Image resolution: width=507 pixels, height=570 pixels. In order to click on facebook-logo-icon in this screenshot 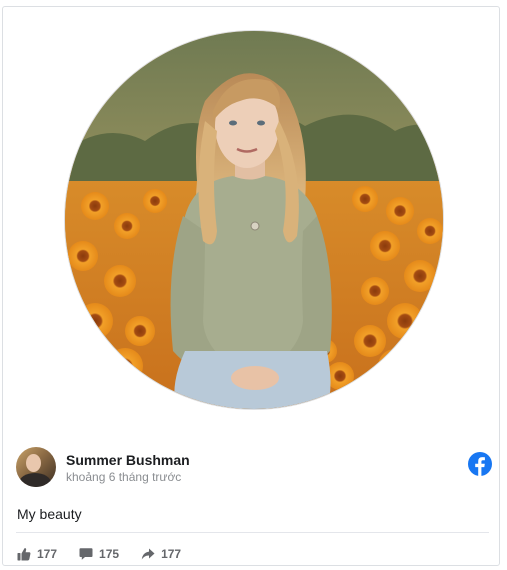, I will do `click(480, 464)`.